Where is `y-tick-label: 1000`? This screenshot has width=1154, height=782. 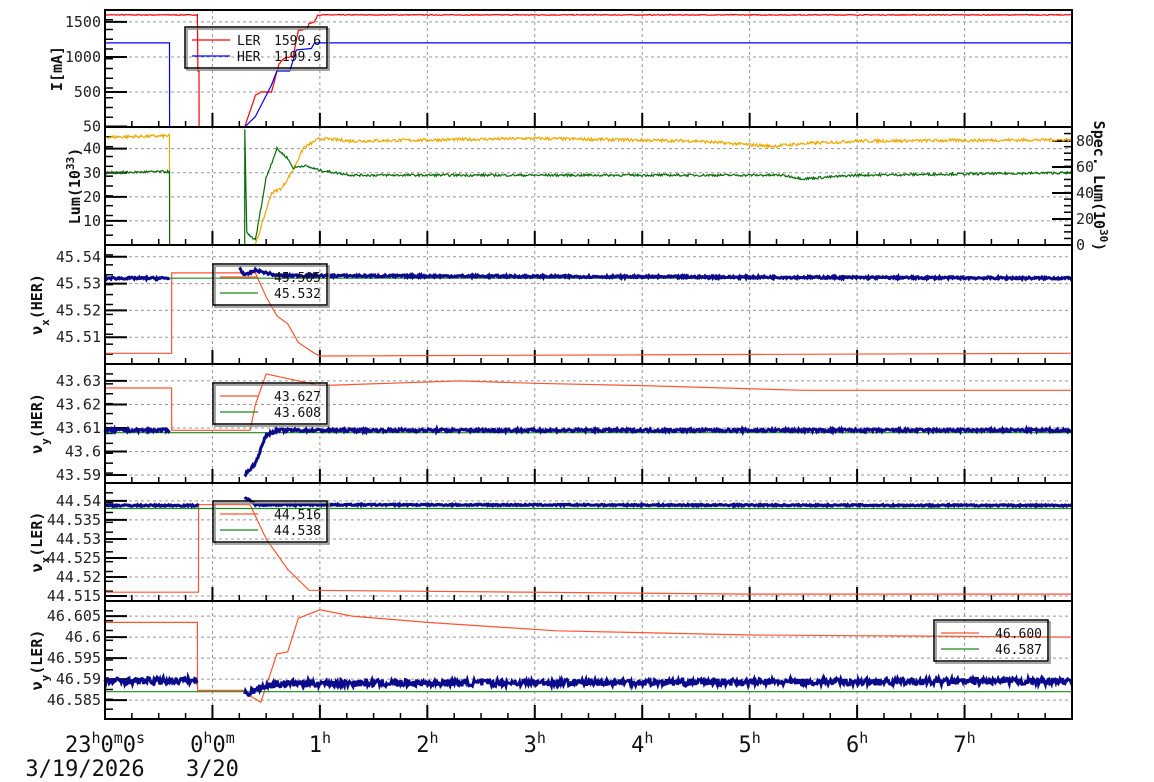
y-tick-label: 1000 is located at coordinates (83, 57).